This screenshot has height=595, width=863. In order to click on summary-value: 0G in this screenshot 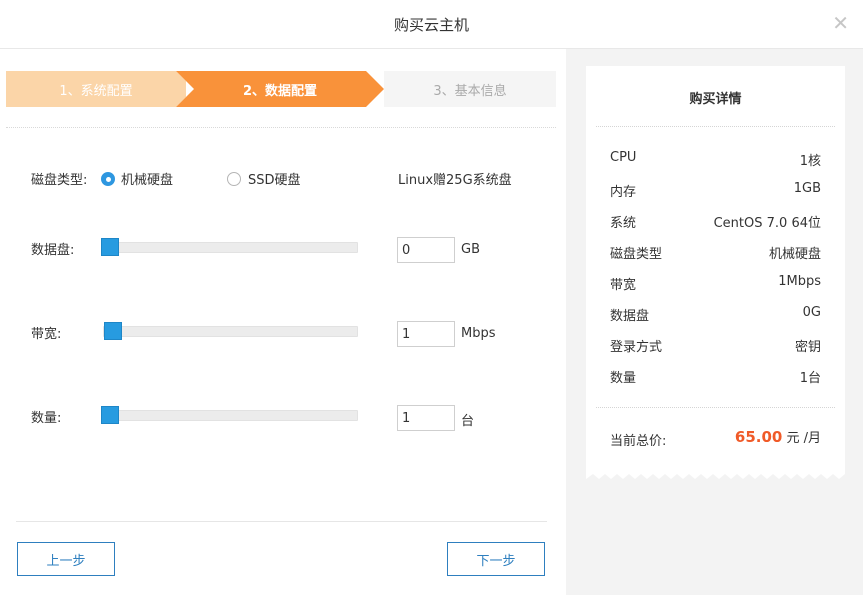, I will do `click(811, 312)`.